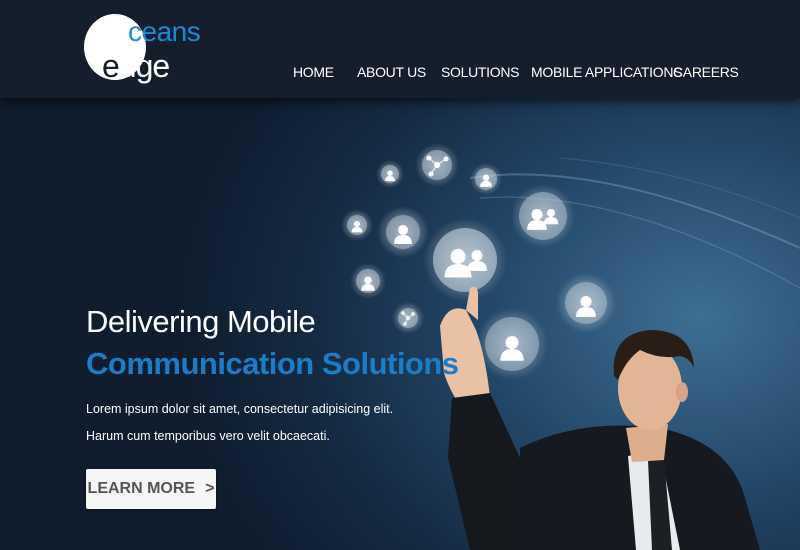 Image resolution: width=800 pixels, height=550 pixels. Describe the element at coordinates (210, 488) in the screenshot. I see `chevron-right-icon: >` at that location.